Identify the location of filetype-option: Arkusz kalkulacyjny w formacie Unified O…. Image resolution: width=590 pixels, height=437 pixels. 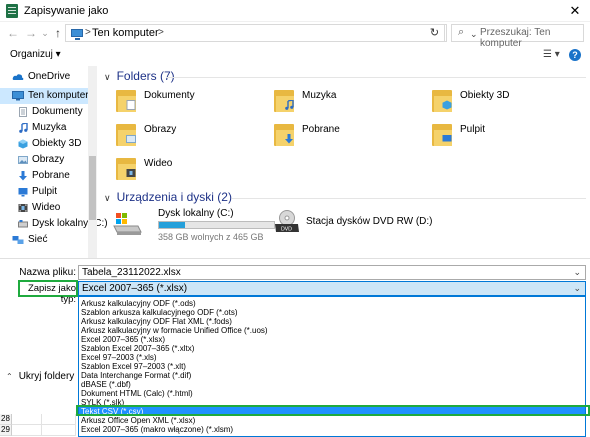
(332, 330).